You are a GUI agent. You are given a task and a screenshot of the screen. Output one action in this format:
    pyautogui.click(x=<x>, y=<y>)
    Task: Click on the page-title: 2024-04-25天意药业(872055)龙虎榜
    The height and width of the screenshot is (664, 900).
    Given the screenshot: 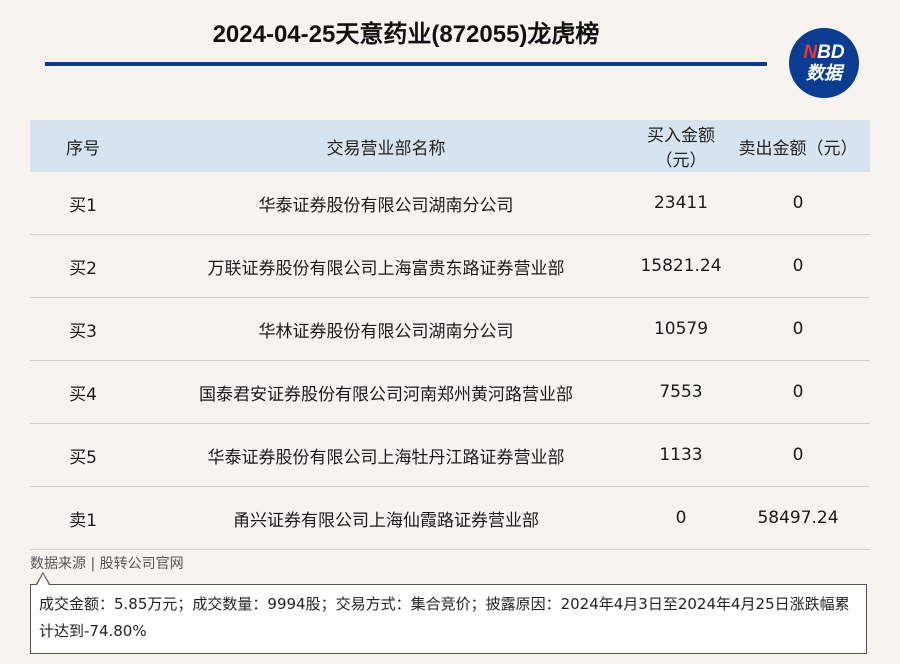 What is the action you would take?
    pyautogui.click(x=406, y=34)
    